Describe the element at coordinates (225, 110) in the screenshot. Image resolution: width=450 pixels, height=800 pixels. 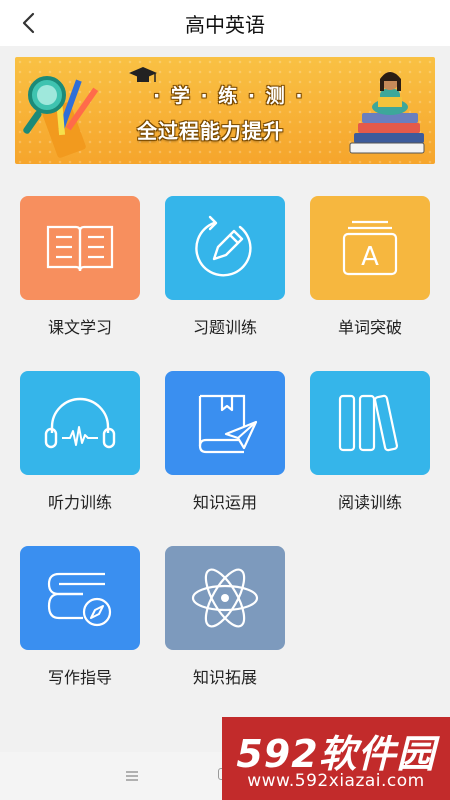
I see `promo-banner: · 学 · 练 · 测 · 全过程能力提升` at that location.